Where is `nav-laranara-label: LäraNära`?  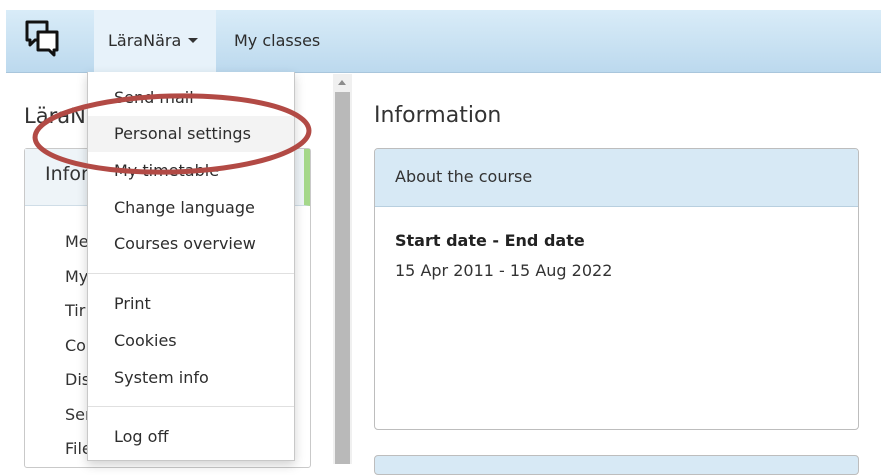
nav-laranara-label: LäraNära is located at coordinates (145, 40).